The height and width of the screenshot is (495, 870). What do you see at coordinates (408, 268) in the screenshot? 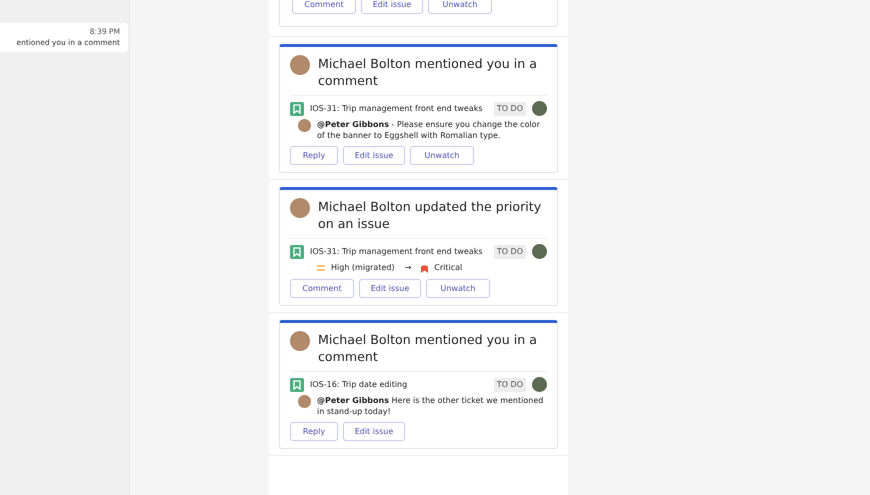
I see `arrow-symbol: →` at bounding box center [408, 268].